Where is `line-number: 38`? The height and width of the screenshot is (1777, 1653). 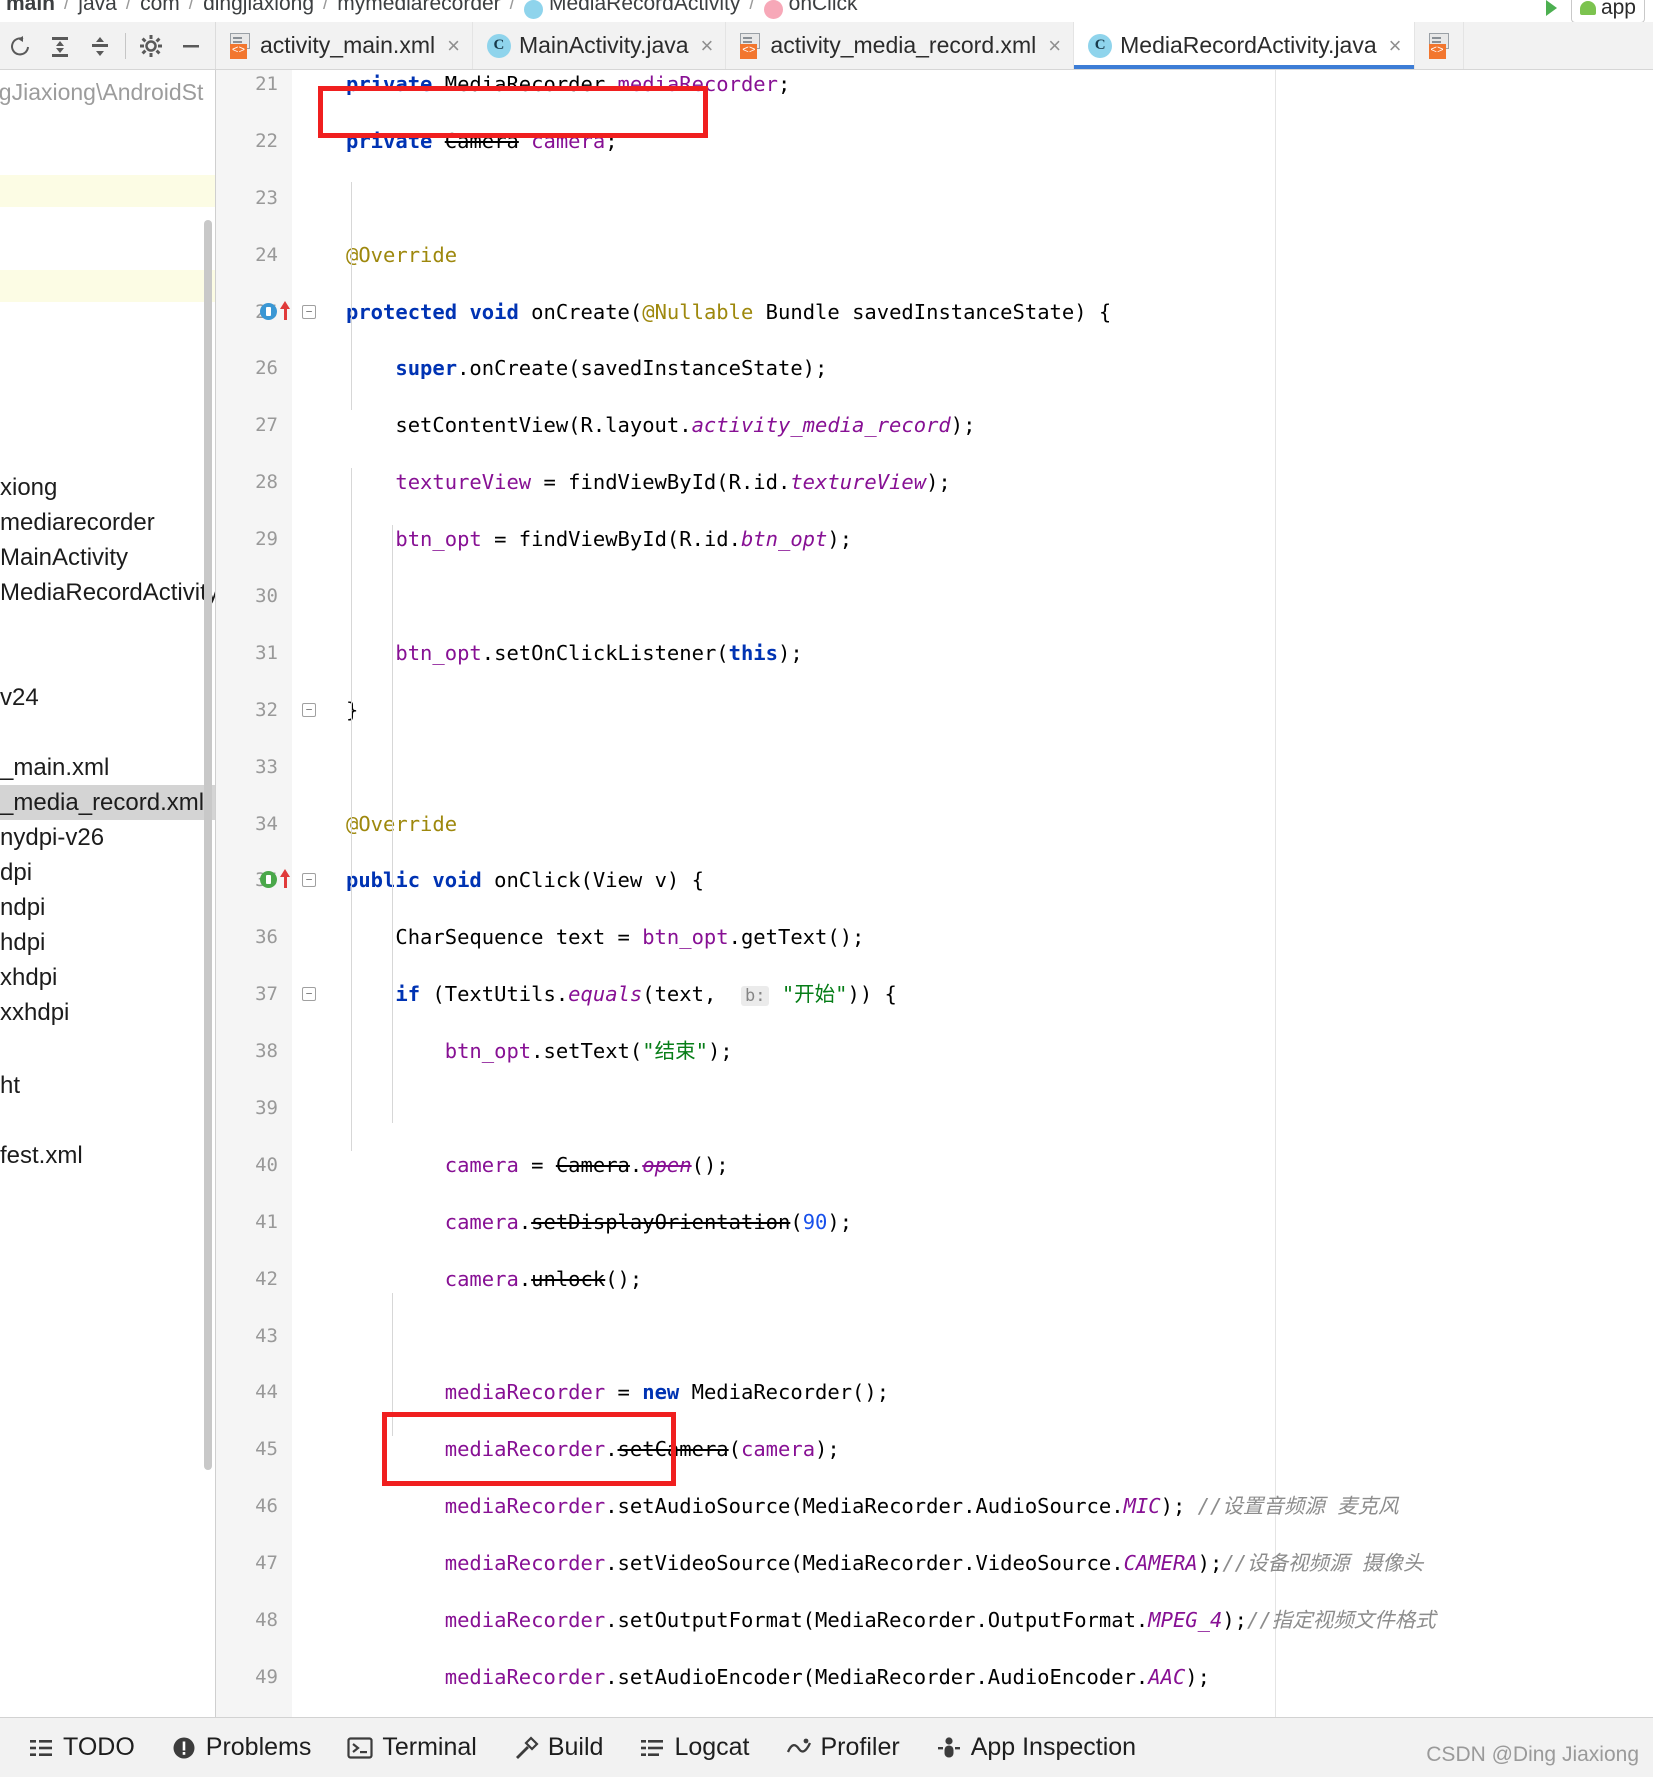 line-number: 38 is located at coordinates (266, 1051).